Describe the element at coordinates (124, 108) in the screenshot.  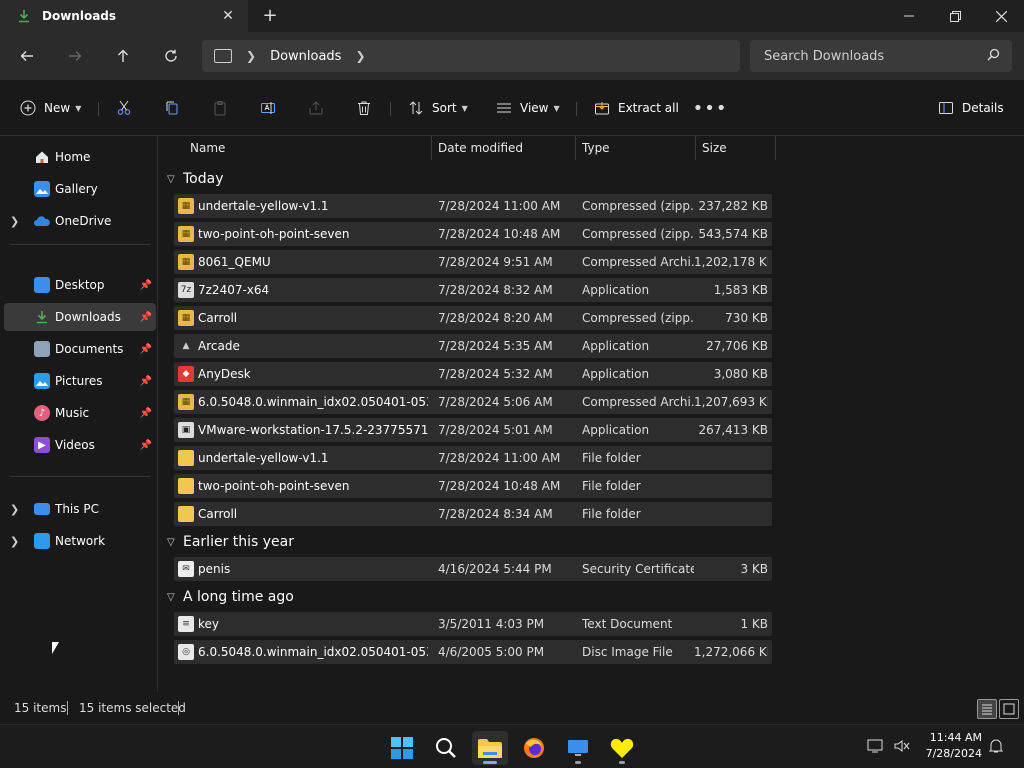
I see `cut-button` at that location.